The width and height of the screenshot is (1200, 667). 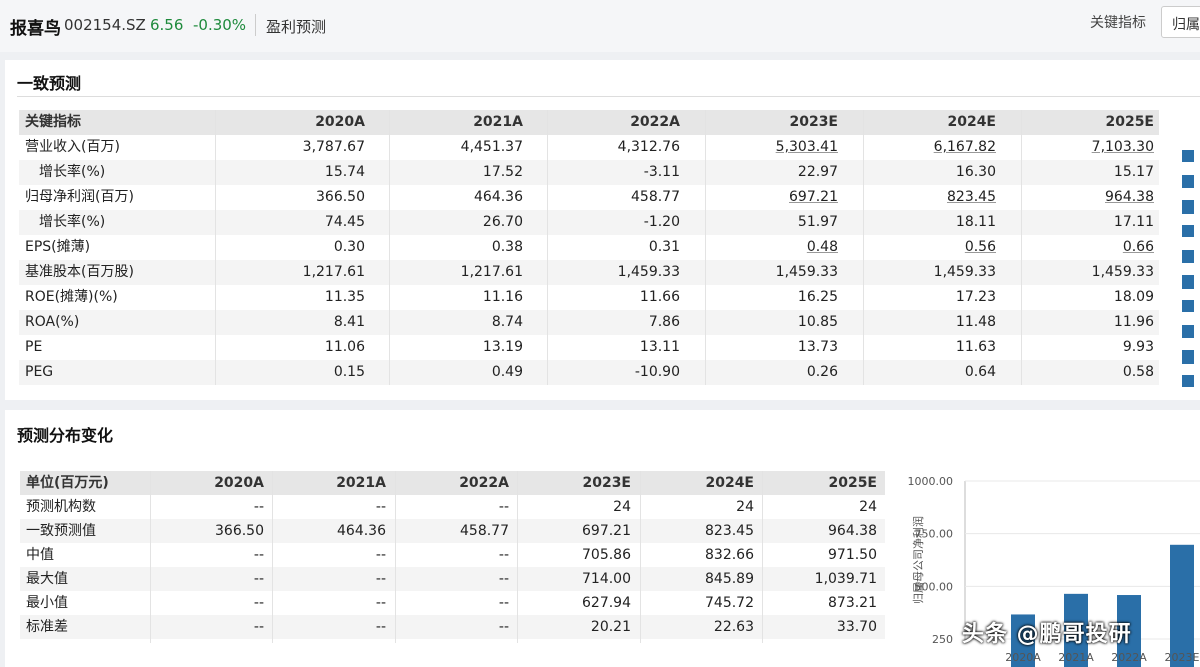 I want to click on table-row: 增长率(%) 74.45 26.70 -1.20 51.97 18.11 17.11, so click(x=589, y=222).